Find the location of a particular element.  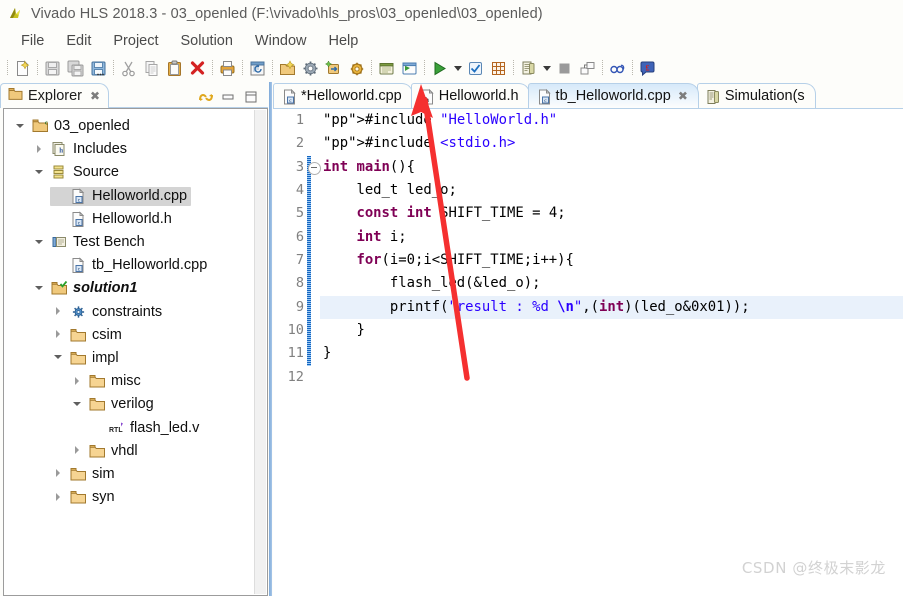

explorer-scrollbar is located at coordinates (260, 352).